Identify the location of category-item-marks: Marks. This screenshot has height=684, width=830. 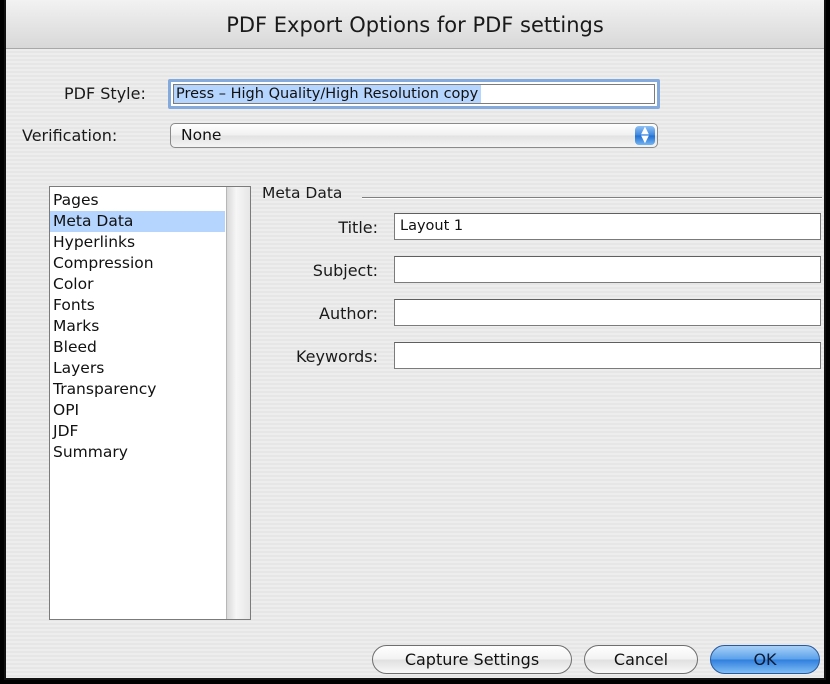
(137, 326).